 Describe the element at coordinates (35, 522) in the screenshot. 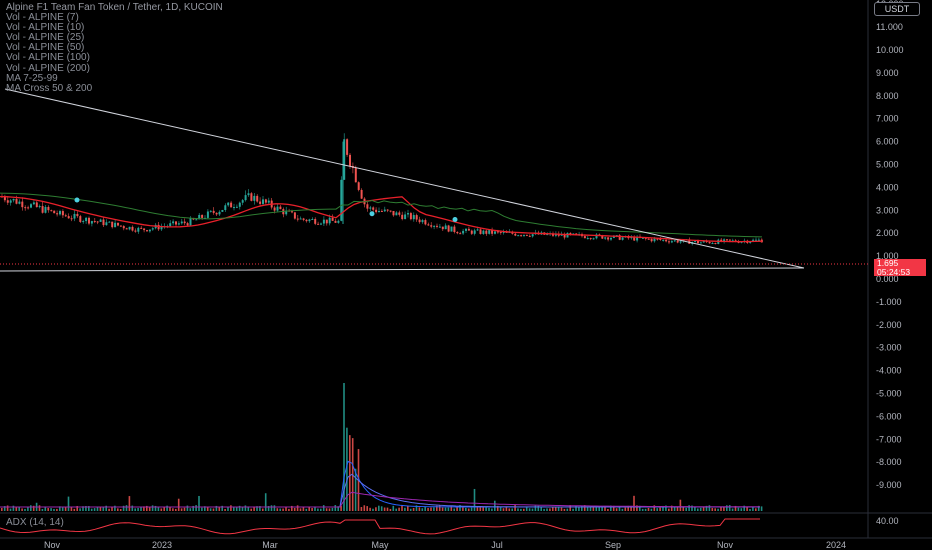

I see `adx-legend: ADX (14, 14)` at that location.